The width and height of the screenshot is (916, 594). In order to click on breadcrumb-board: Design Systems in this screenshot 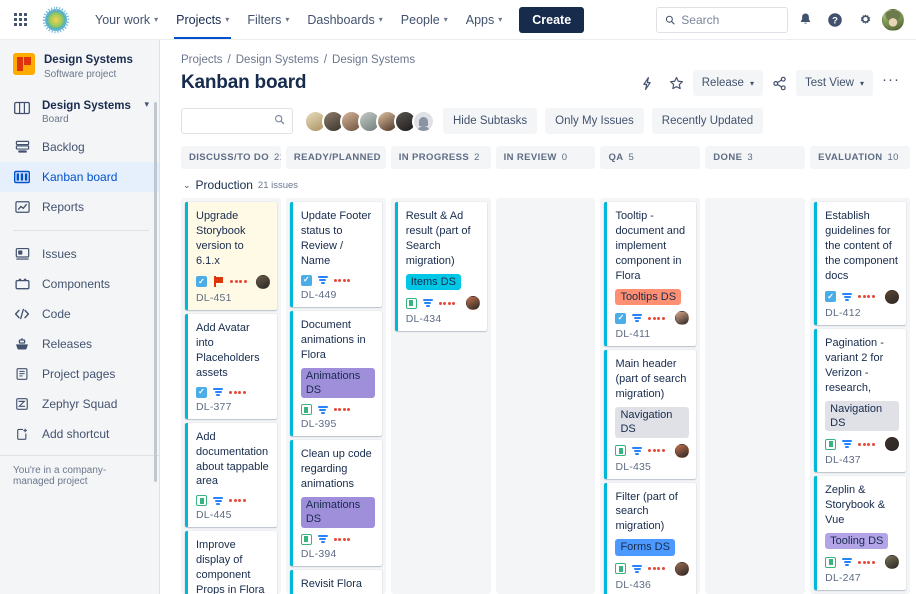, I will do `click(373, 60)`.